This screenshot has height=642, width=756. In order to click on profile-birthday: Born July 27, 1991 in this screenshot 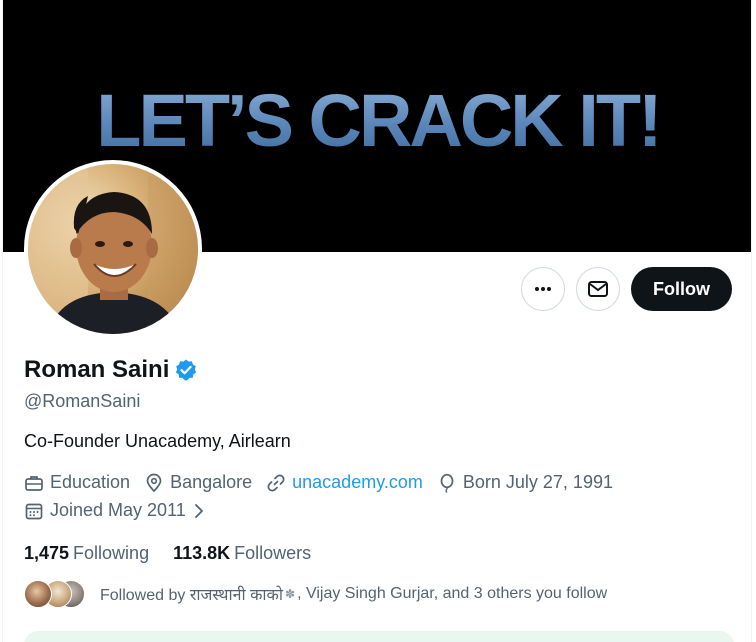, I will do `click(525, 482)`.